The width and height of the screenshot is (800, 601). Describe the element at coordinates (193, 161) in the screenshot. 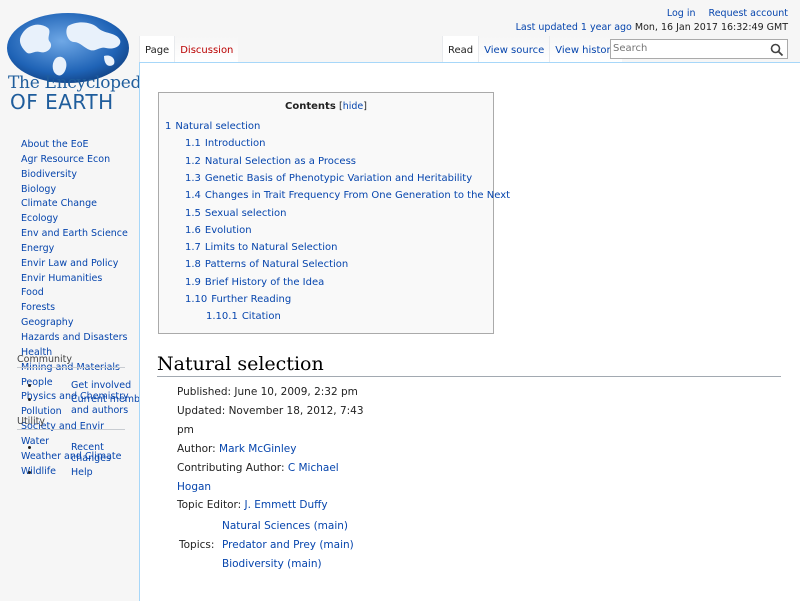

I see `toc-number: 1.2` at that location.